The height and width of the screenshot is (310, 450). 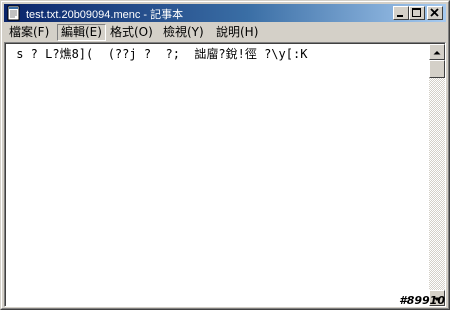 I want to click on scroll-up-button, so click(x=437, y=52).